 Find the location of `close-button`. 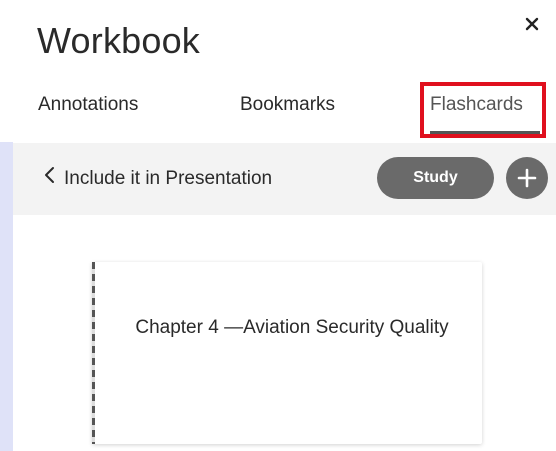

close-button is located at coordinates (532, 24).